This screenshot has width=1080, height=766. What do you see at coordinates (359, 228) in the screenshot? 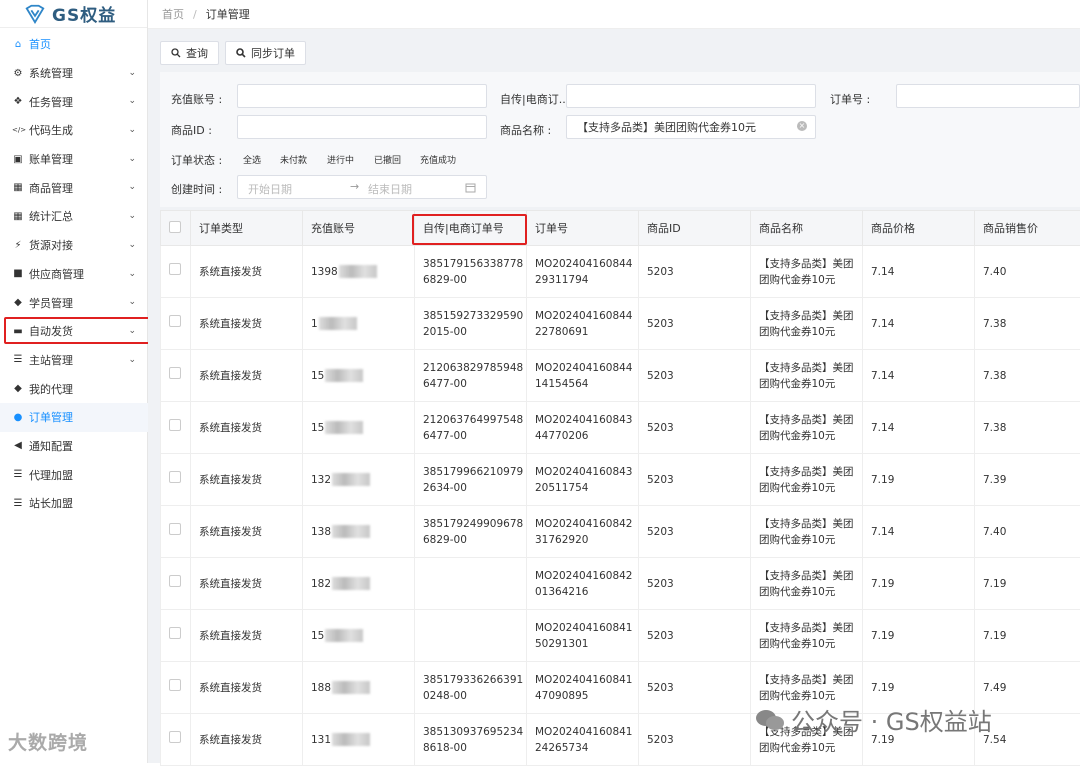
I see `col-header-recharge-account: 充值账号` at bounding box center [359, 228].